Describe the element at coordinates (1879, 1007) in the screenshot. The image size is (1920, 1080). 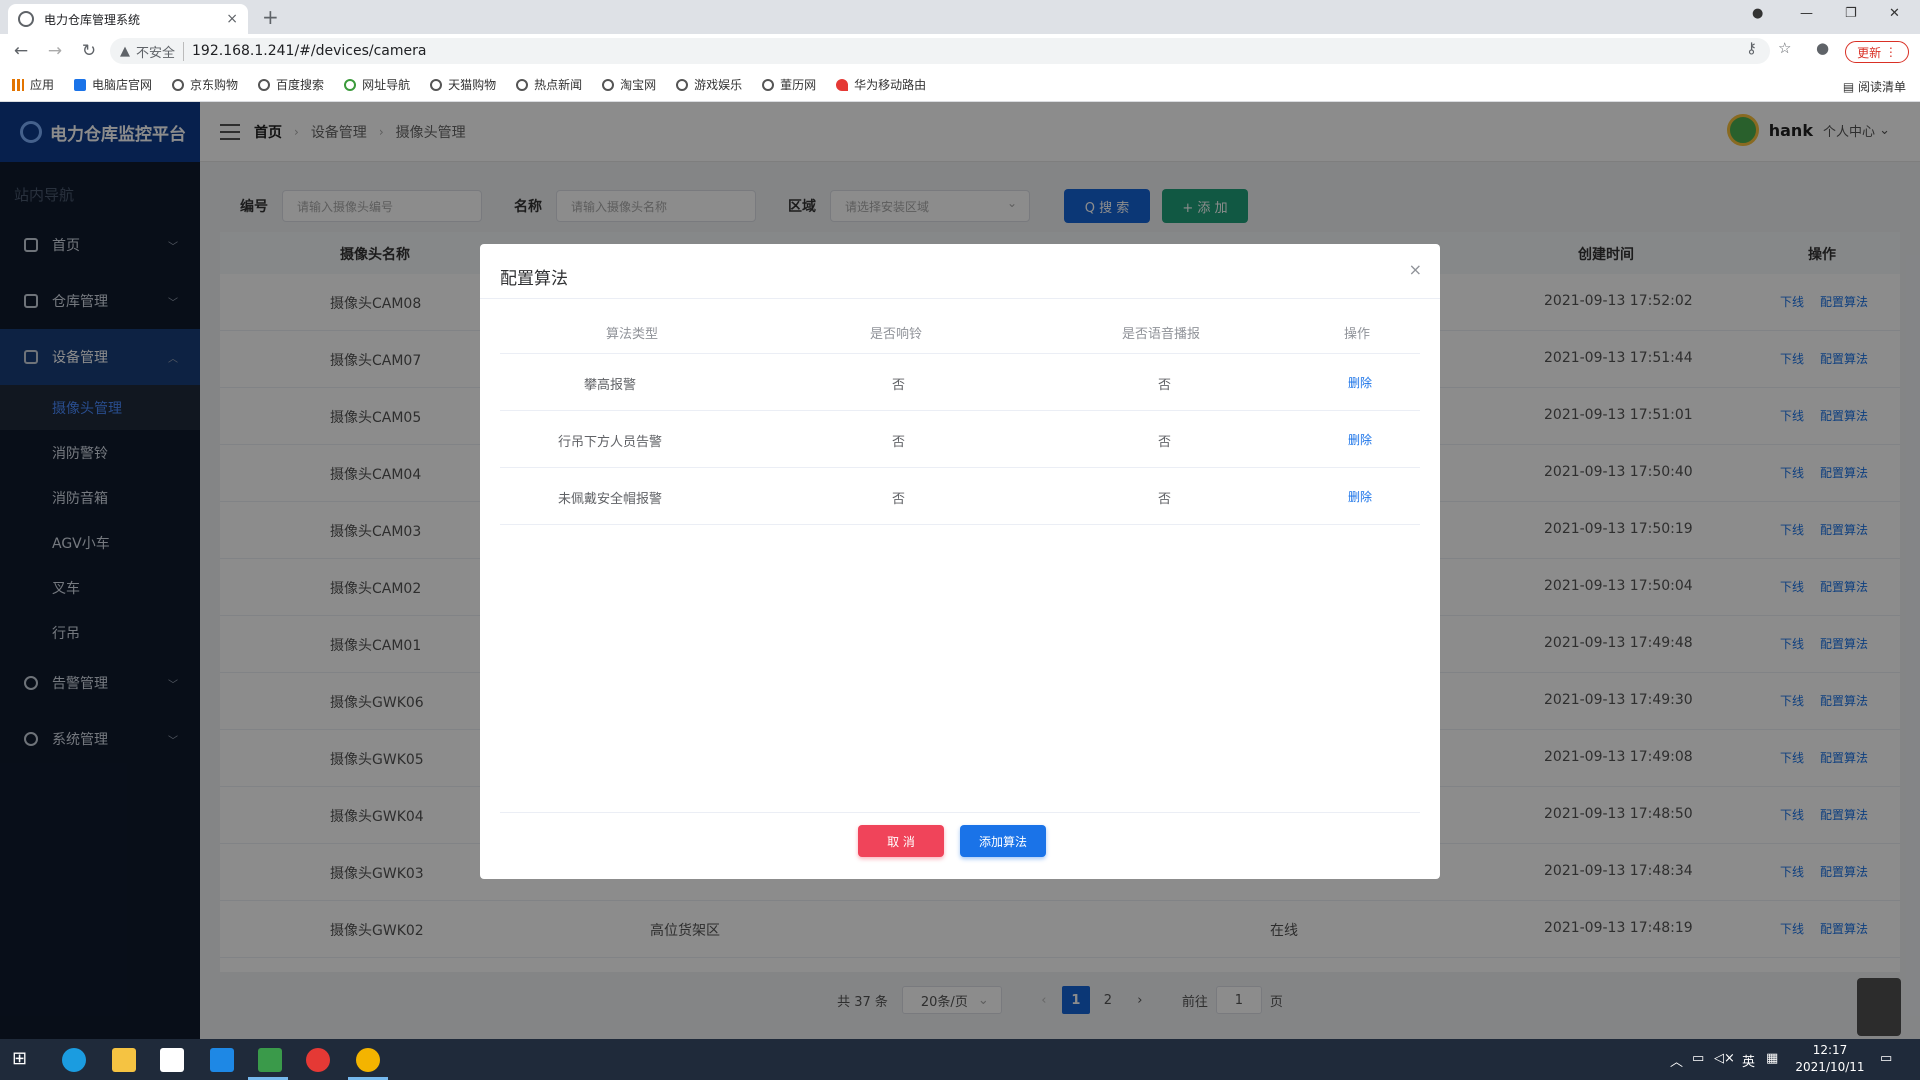
I see `chat-widget-button` at that location.